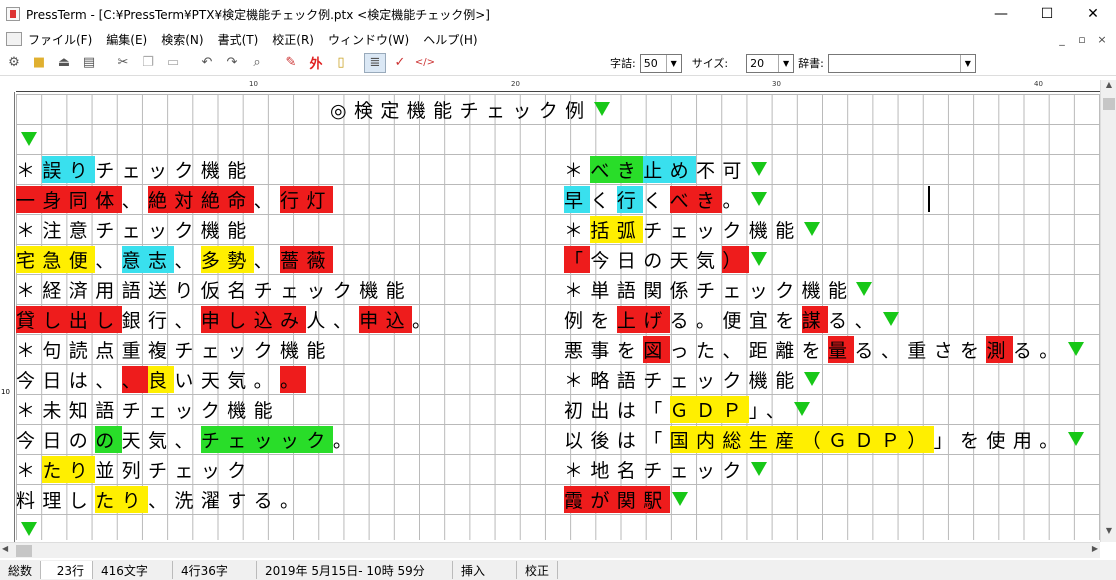 The image size is (1116, 580). Describe the element at coordinates (69, 469) in the screenshot. I see `highlighted-text: たり` at that location.